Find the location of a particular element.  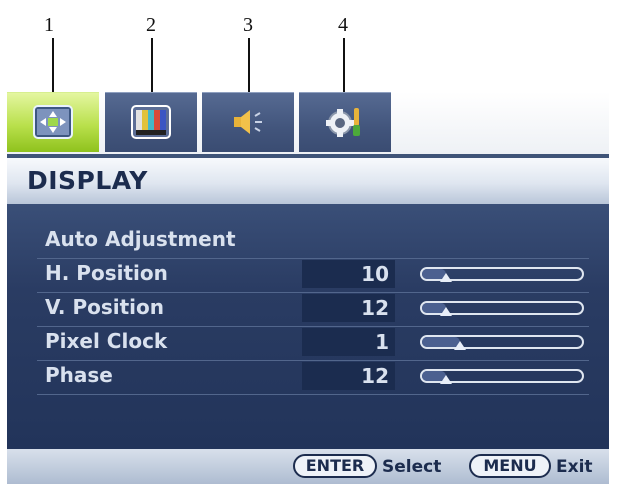

menu-header: DISPLAY is located at coordinates (308, 179).